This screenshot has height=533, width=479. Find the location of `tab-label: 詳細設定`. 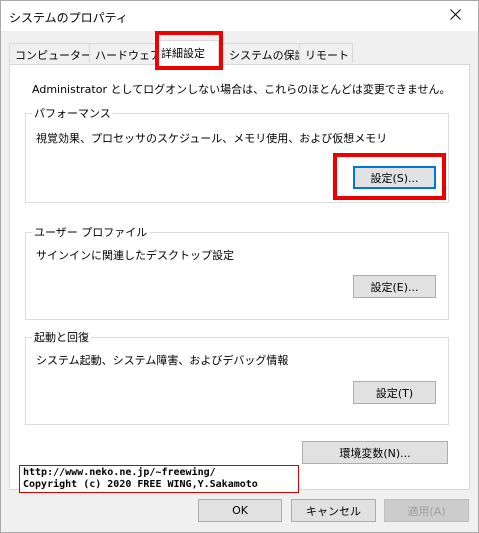

tab-label: 詳細設定 is located at coordinates (183, 53).